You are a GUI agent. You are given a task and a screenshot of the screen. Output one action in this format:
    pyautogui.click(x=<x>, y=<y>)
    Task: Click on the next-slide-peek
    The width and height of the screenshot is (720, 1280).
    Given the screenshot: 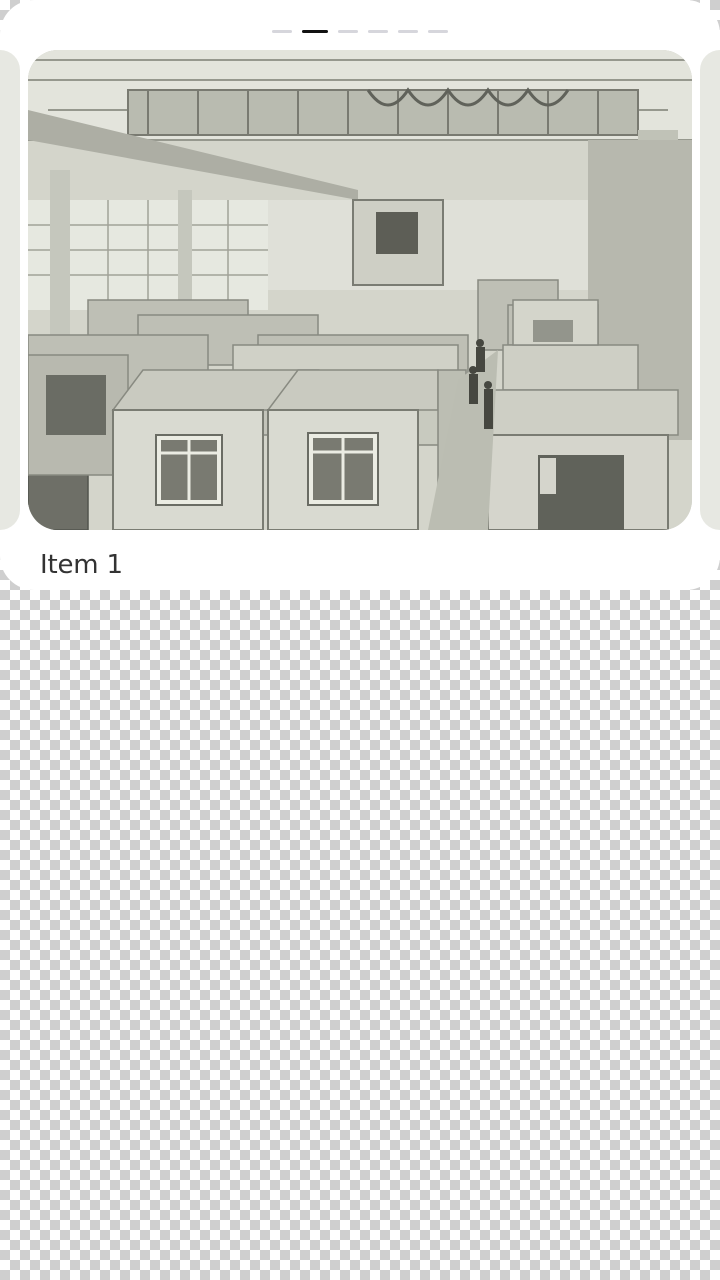 What is the action you would take?
    pyautogui.click(x=710, y=290)
    